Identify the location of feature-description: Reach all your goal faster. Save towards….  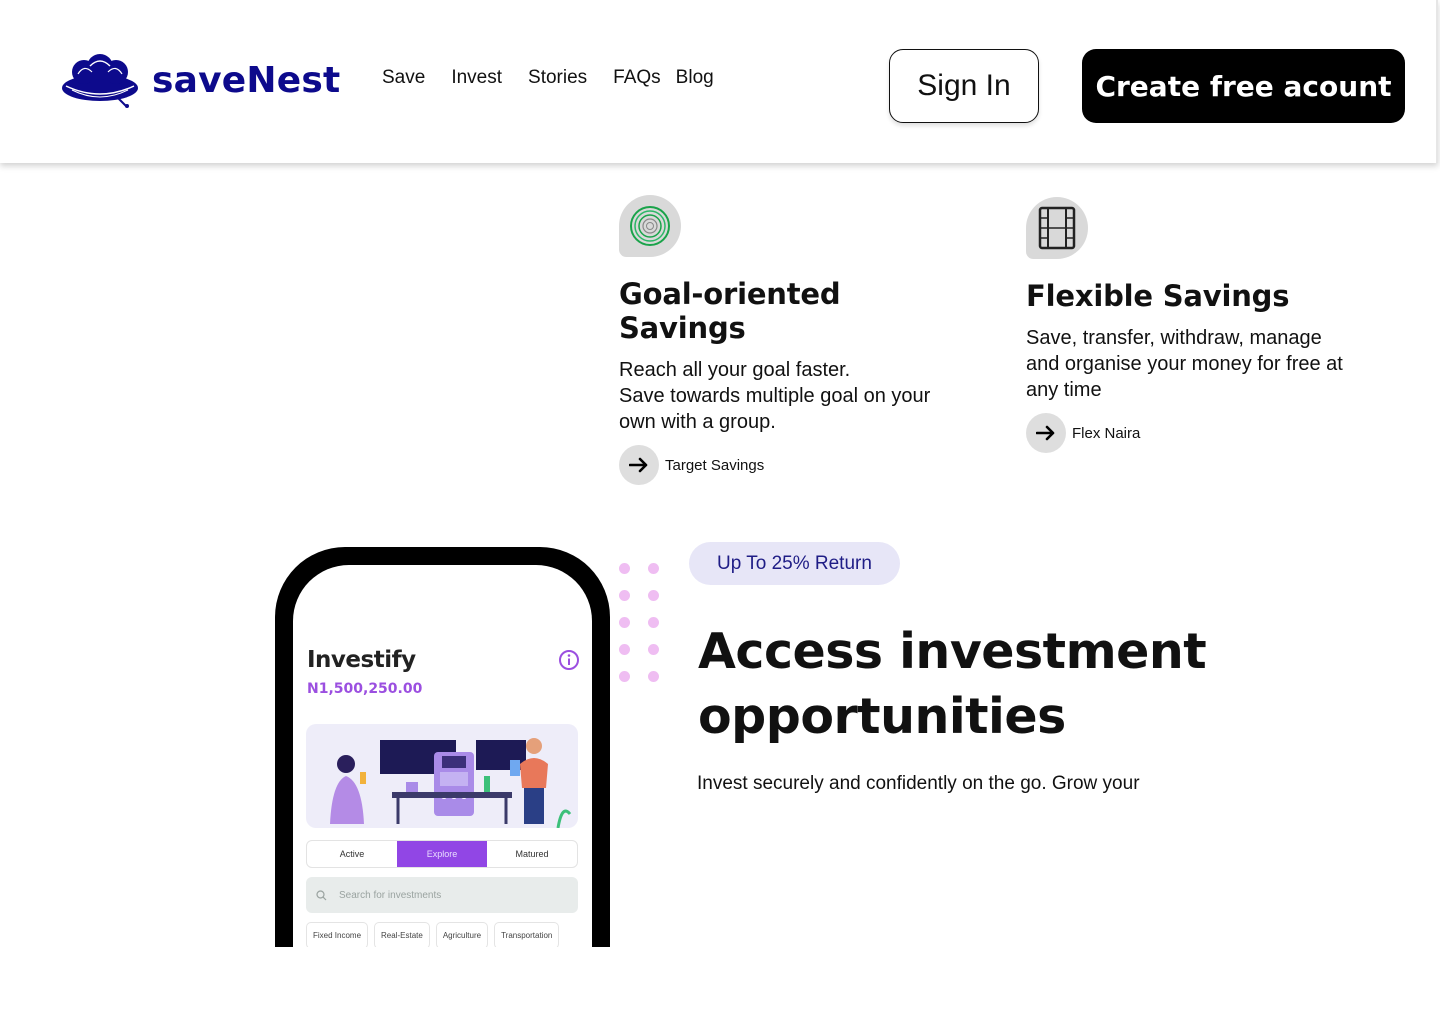
(775, 396).